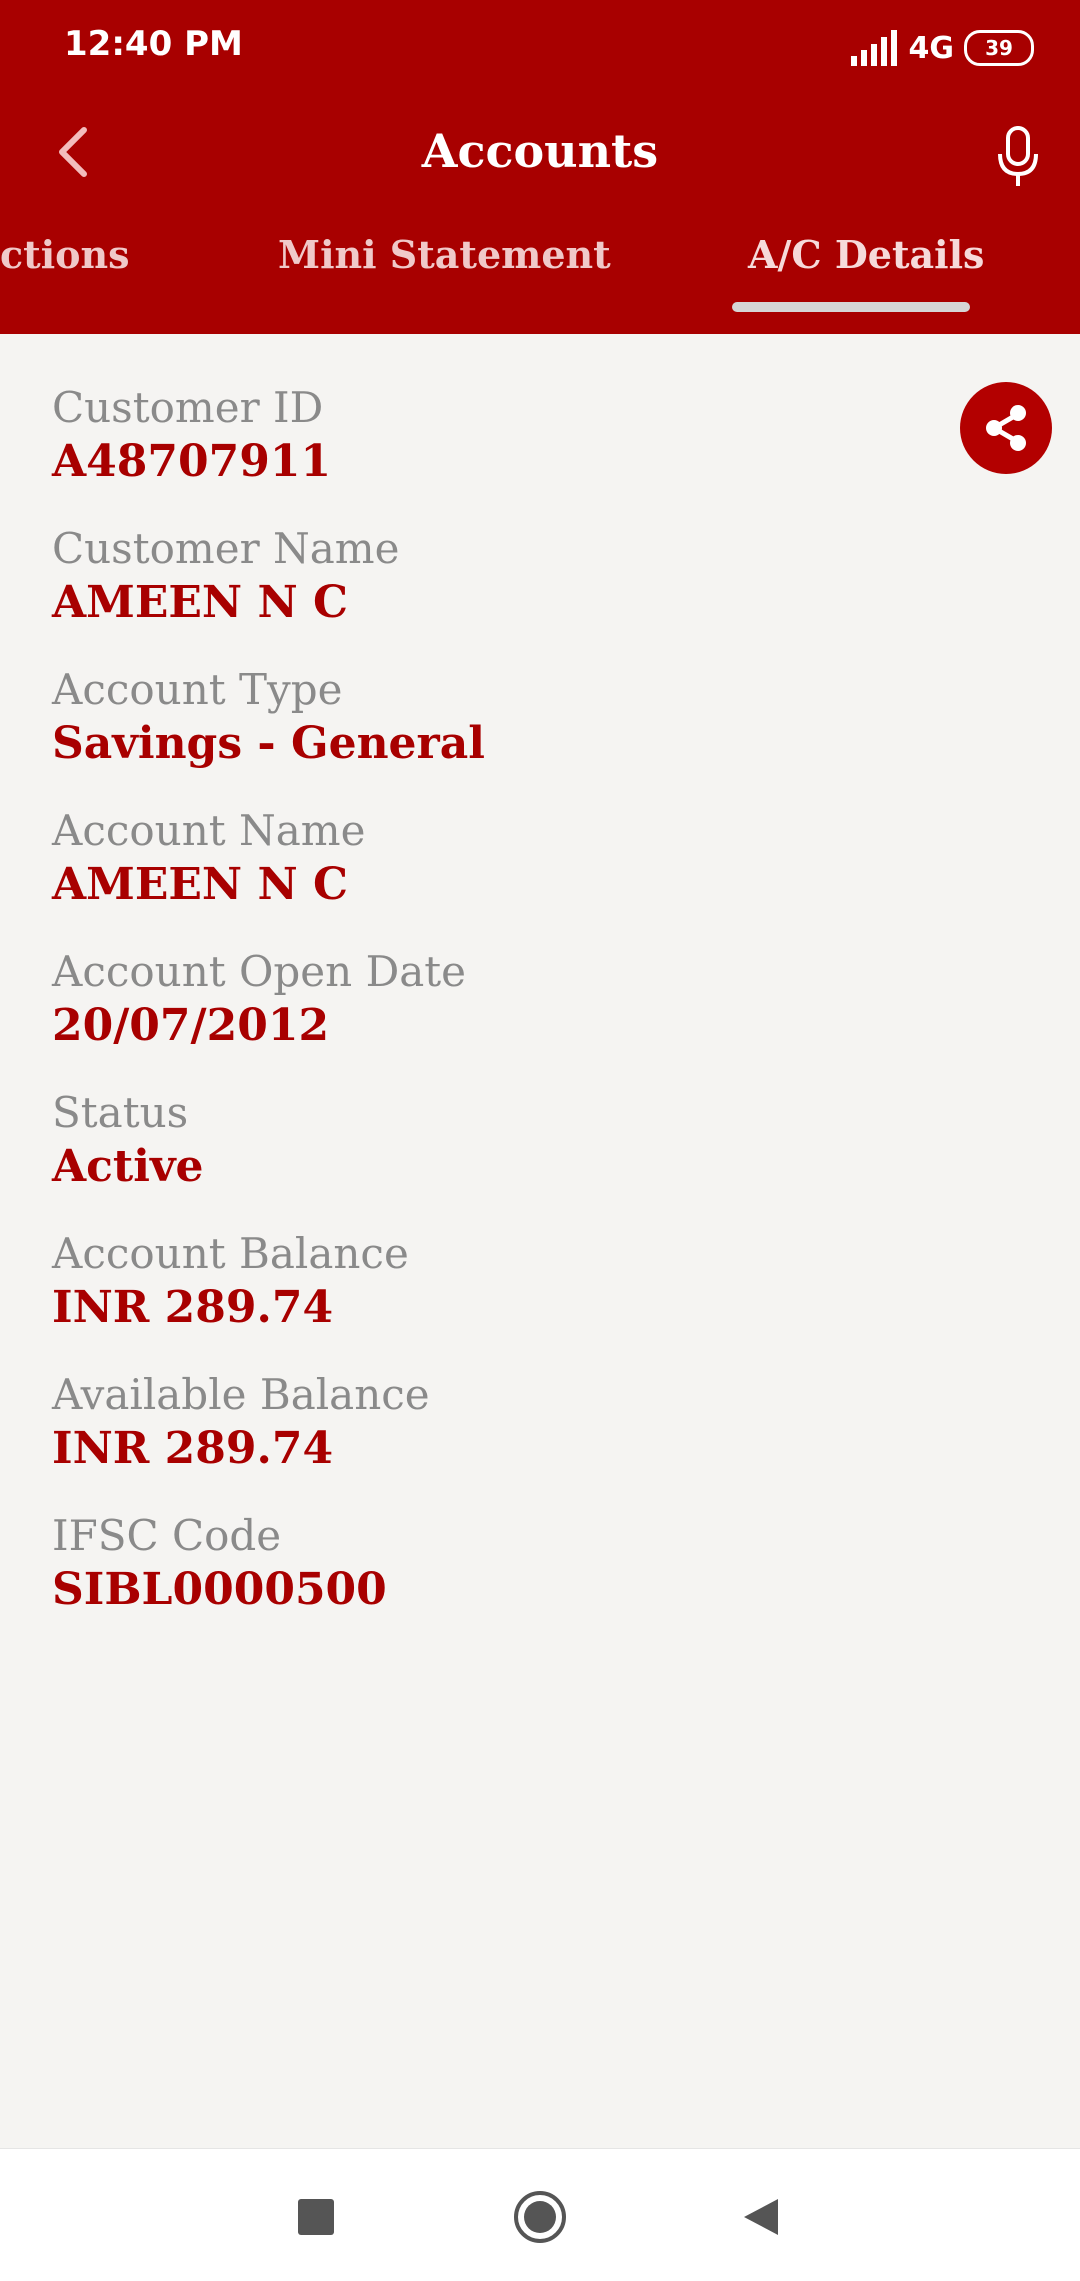  I want to click on field-account-open-date: Account Open Date 20/07/2012, so click(259, 1000).